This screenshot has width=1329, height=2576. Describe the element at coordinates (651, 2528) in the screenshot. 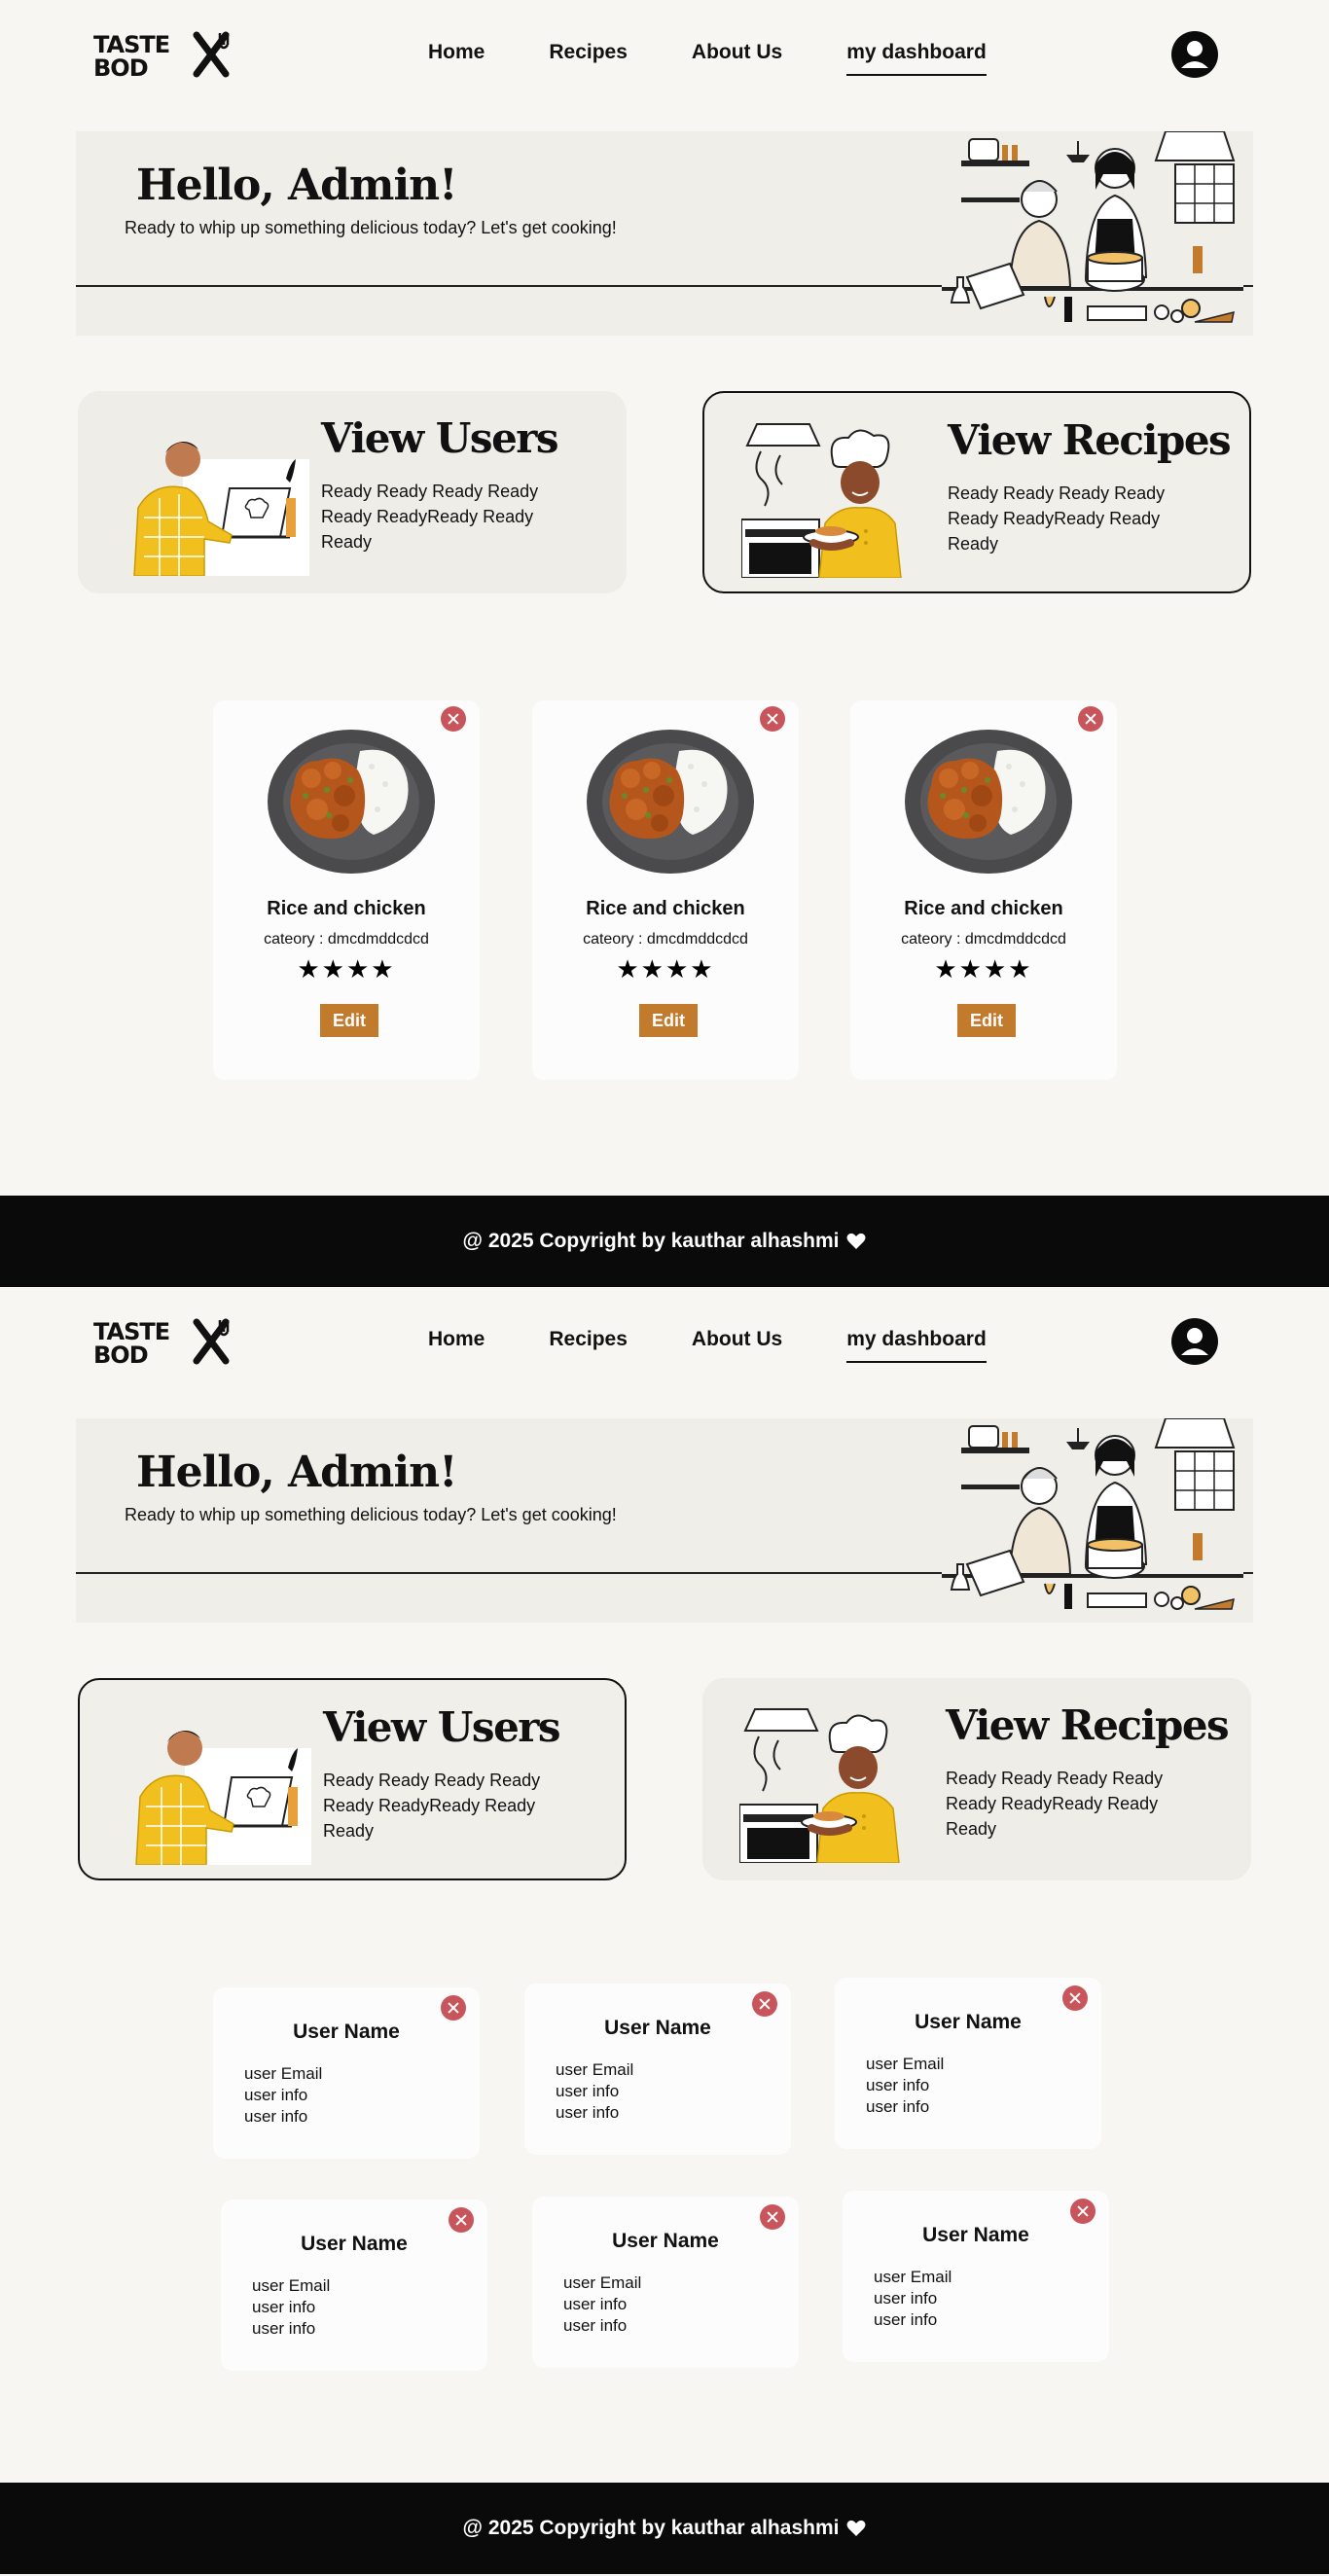

I see `copyright-text: @ 2025 Copyright by kauthar alhashmi` at that location.